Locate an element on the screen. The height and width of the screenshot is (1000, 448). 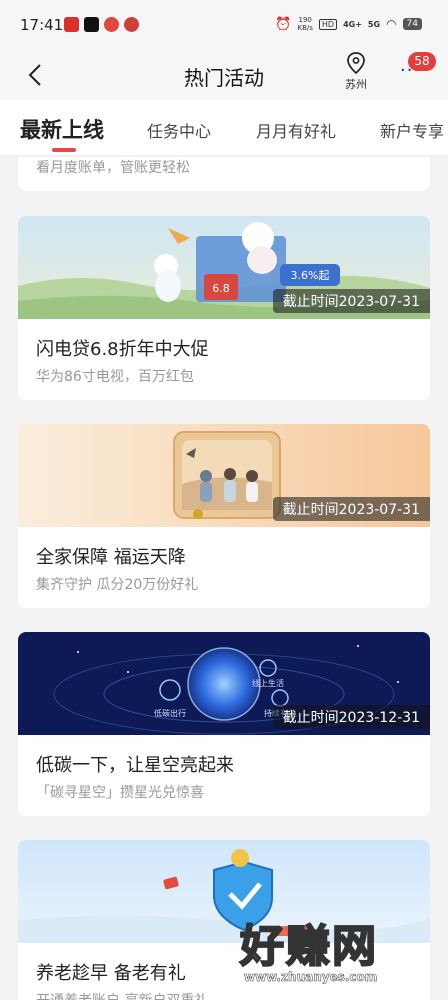
page-title: 热门活动 is located at coordinates (224, 78).